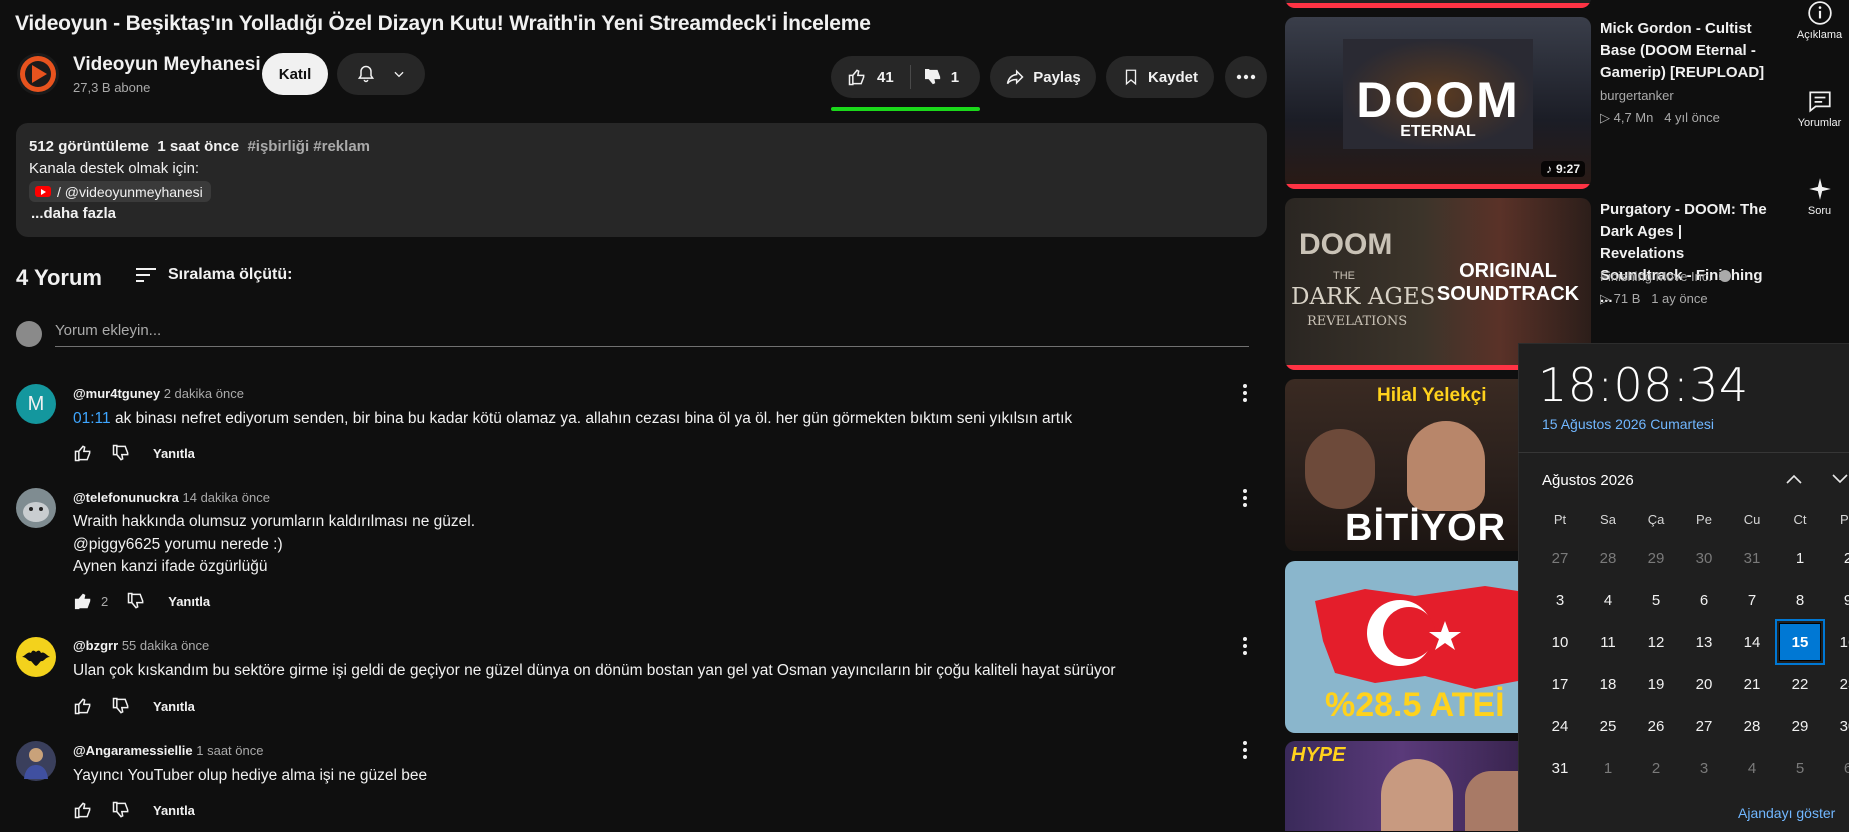  What do you see at coordinates (1838, 642) in the screenshot?
I see `calendar-day: 16` at bounding box center [1838, 642].